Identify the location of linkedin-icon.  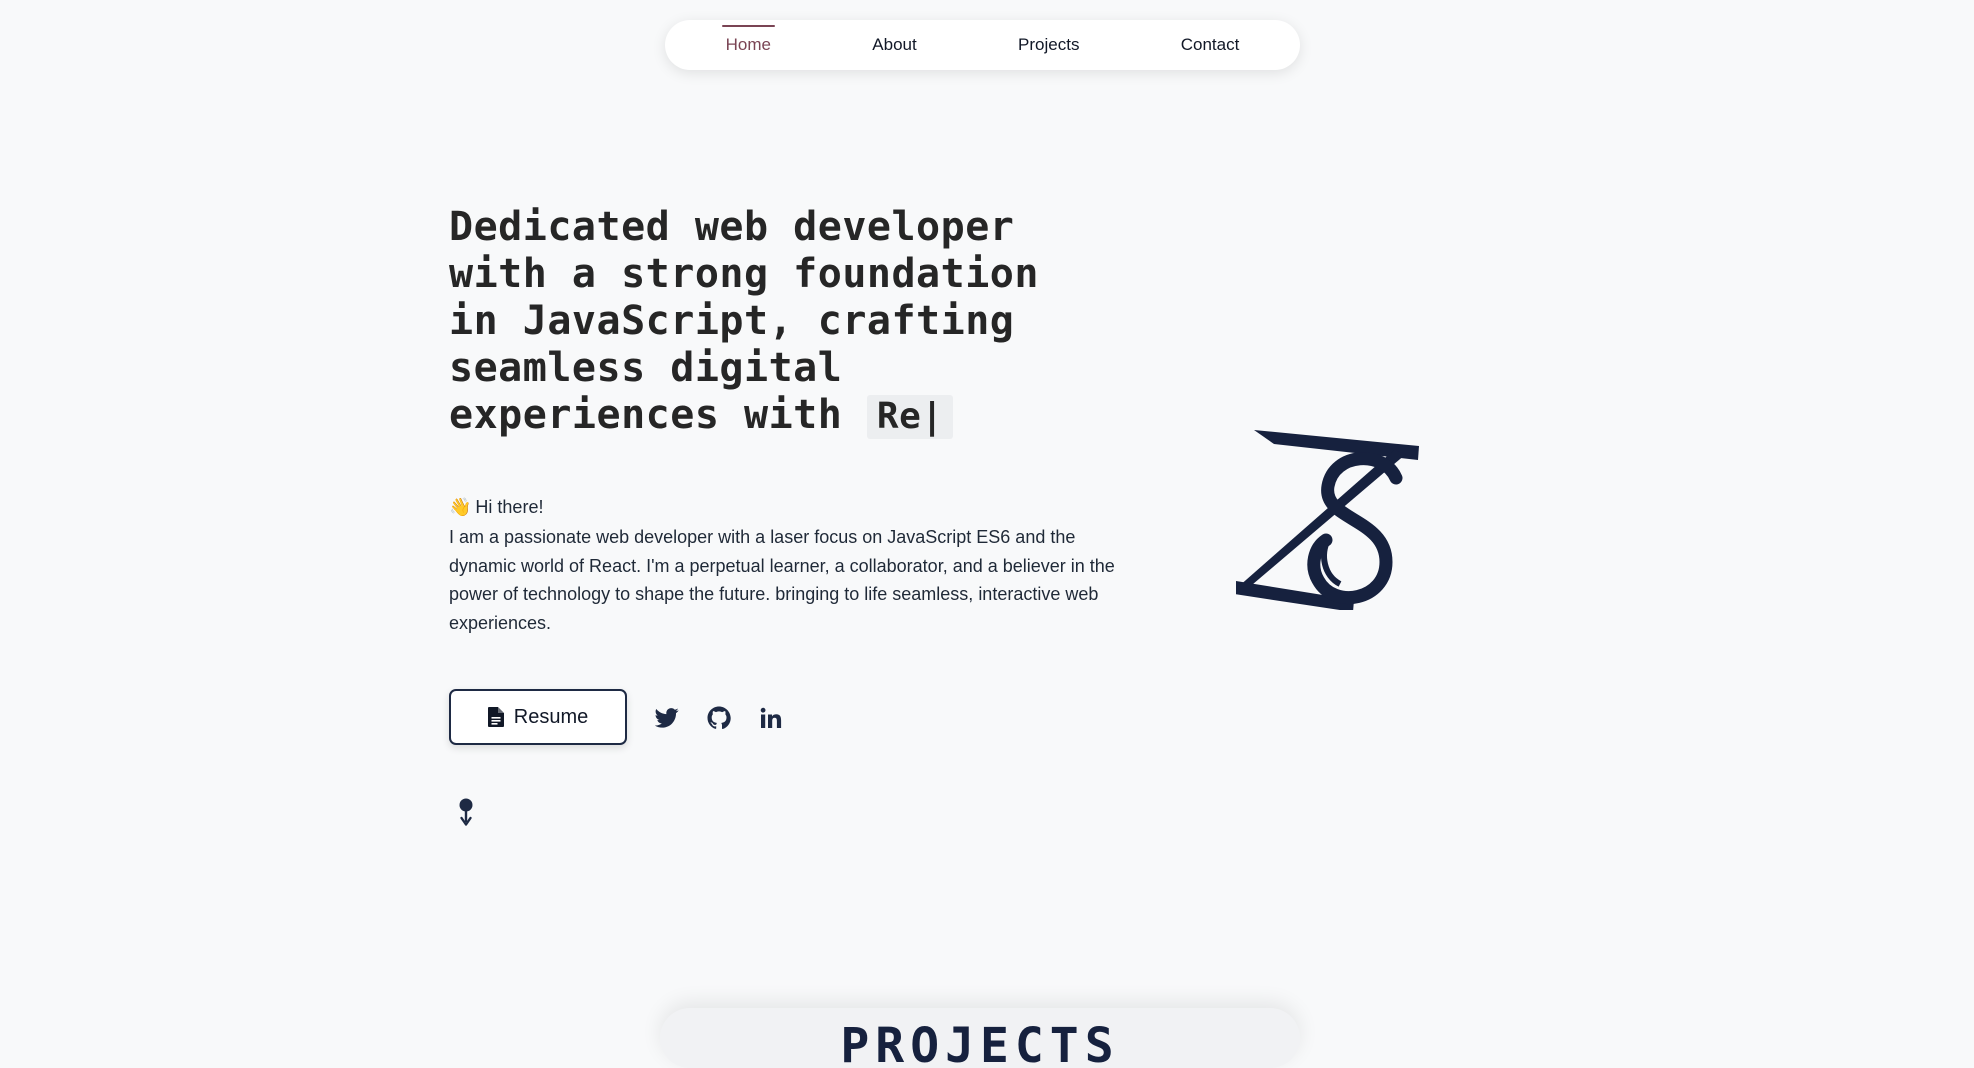
(771, 718).